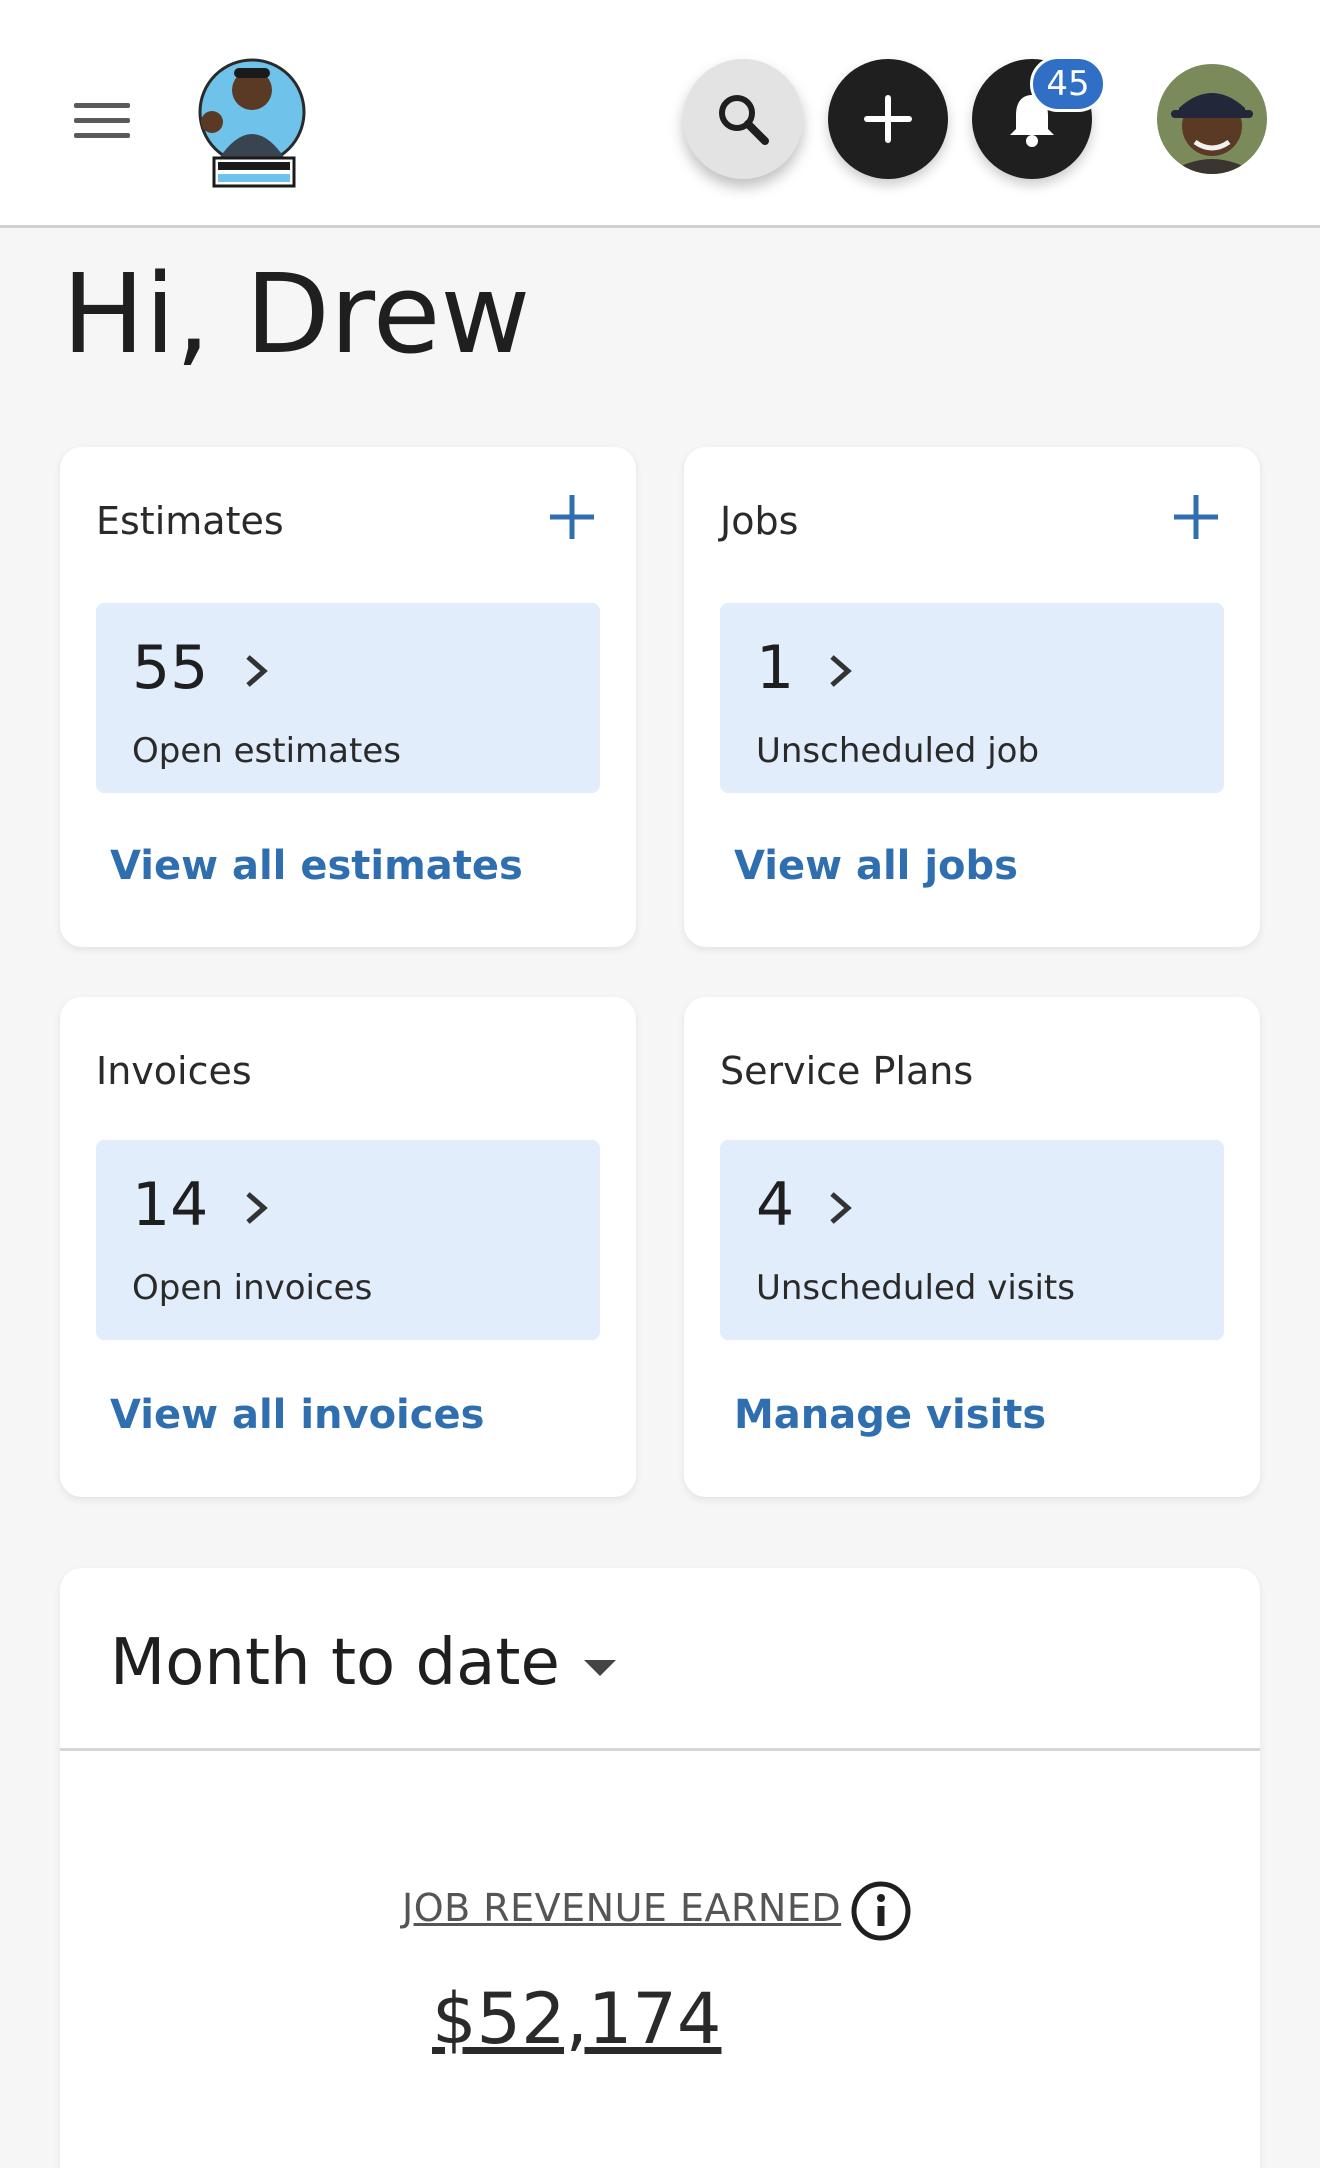 The height and width of the screenshot is (2168, 1320). Describe the element at coordinates (266, 751) in the screenshot. I see `stat-label: Open estimates` at that location.